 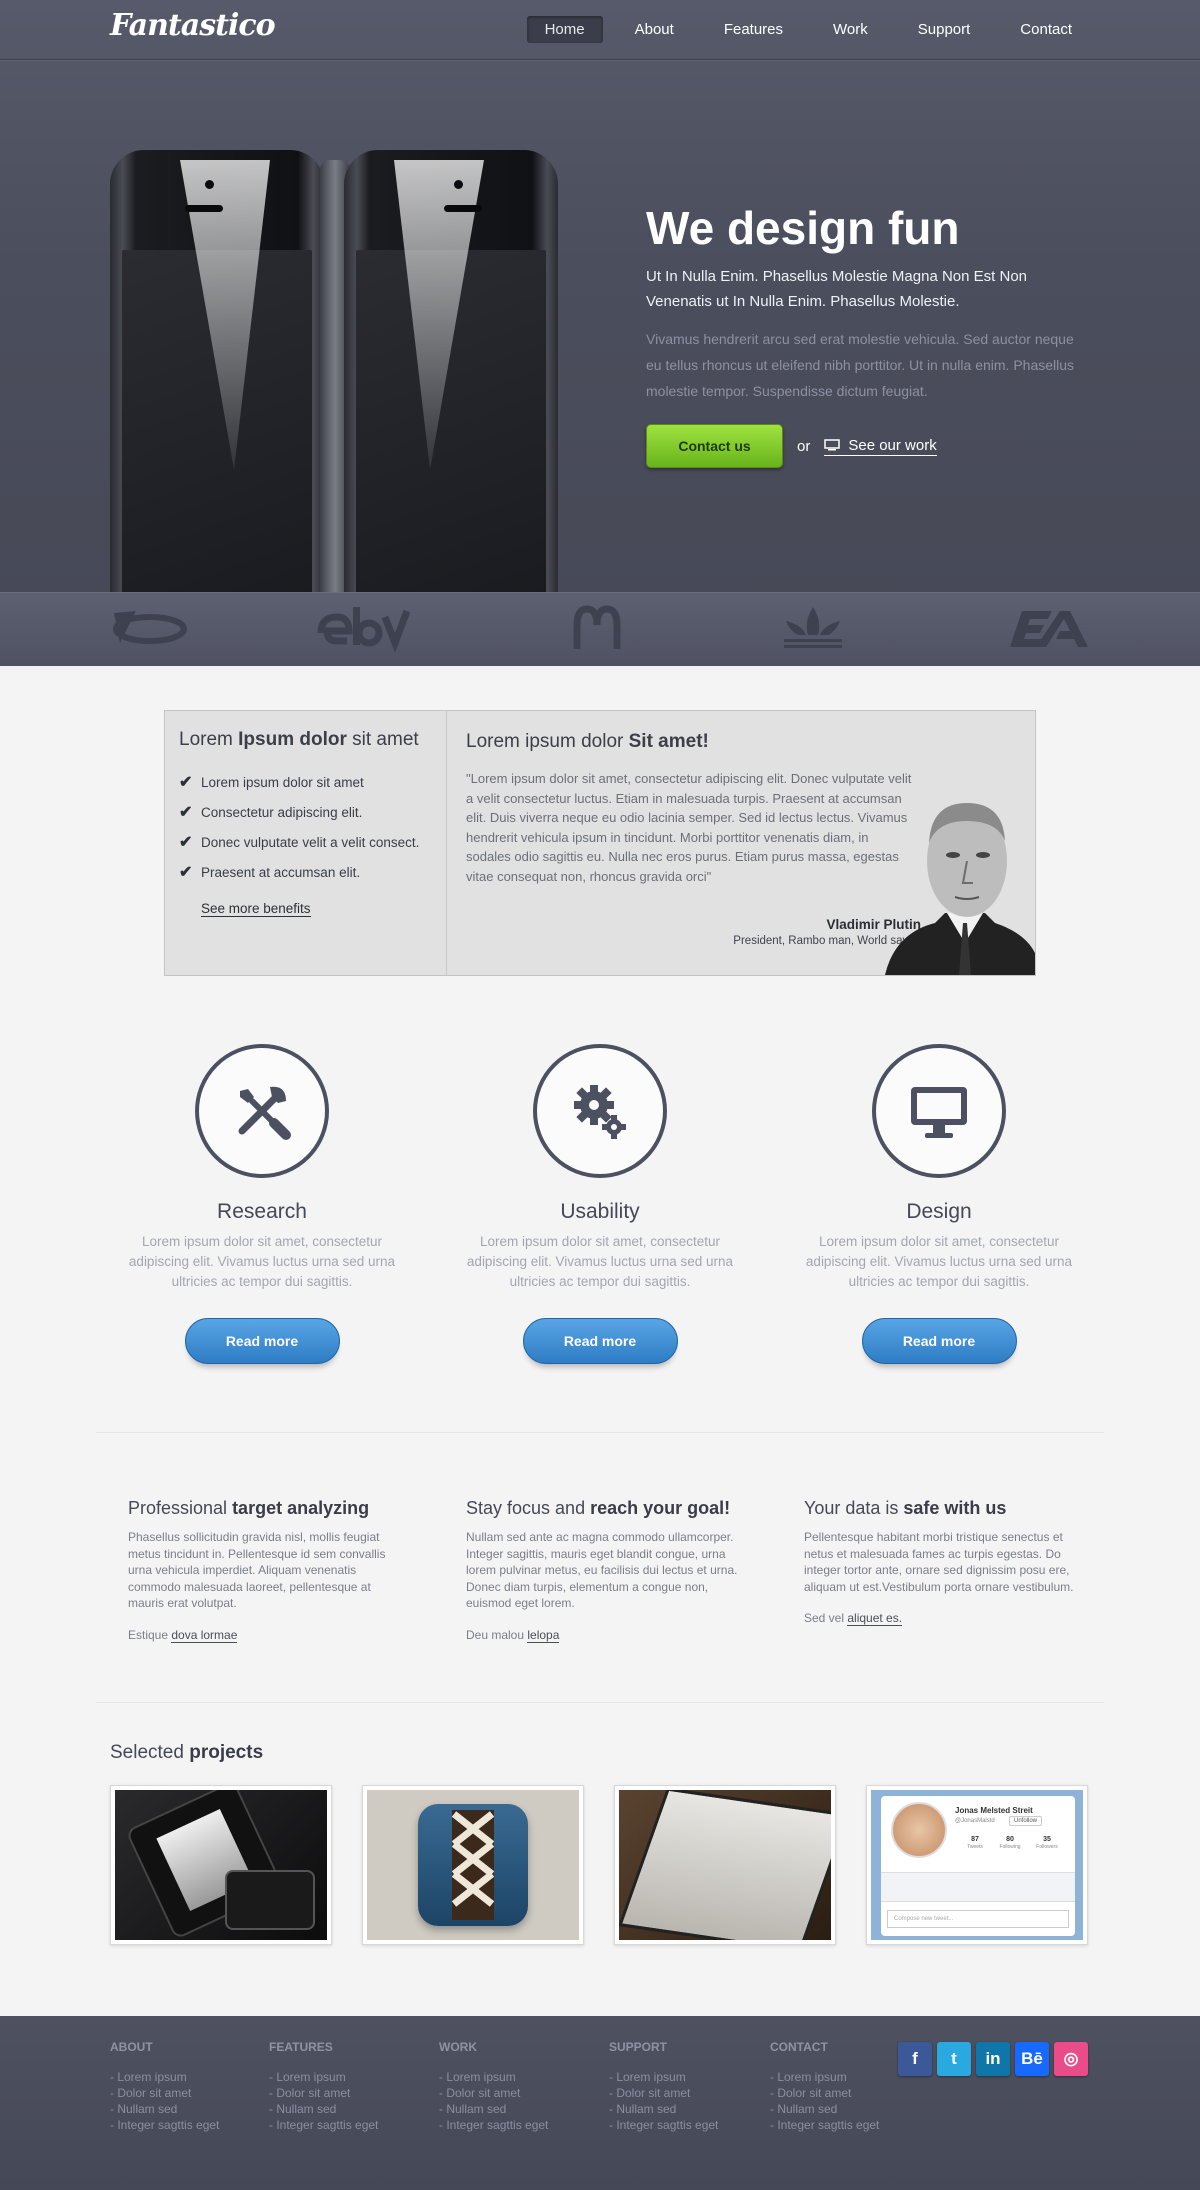 What do you see at coordinates (299, 842) in the screenshot?
I see `list-item: ✔ Donec vulputate velit a velit consect.` at bounding box center [299, 842].